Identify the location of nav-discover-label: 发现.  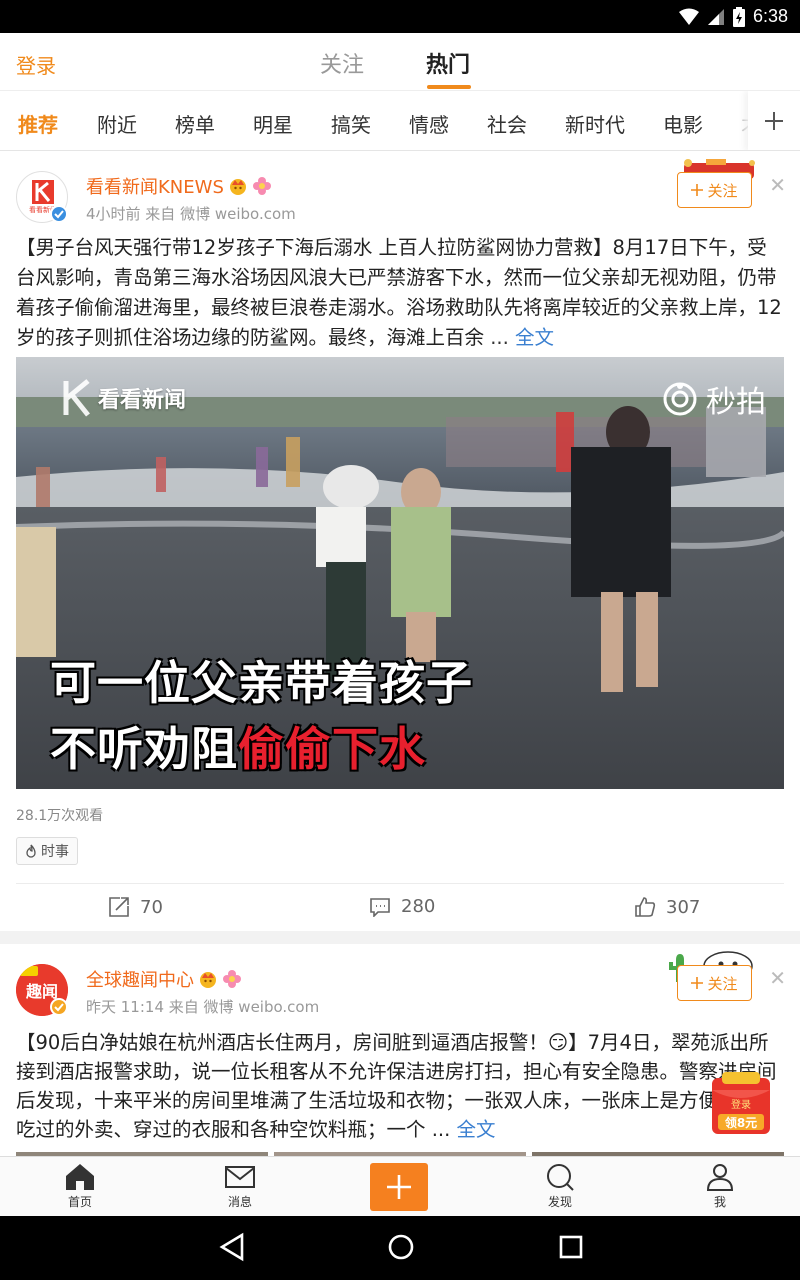
(559, 1202).